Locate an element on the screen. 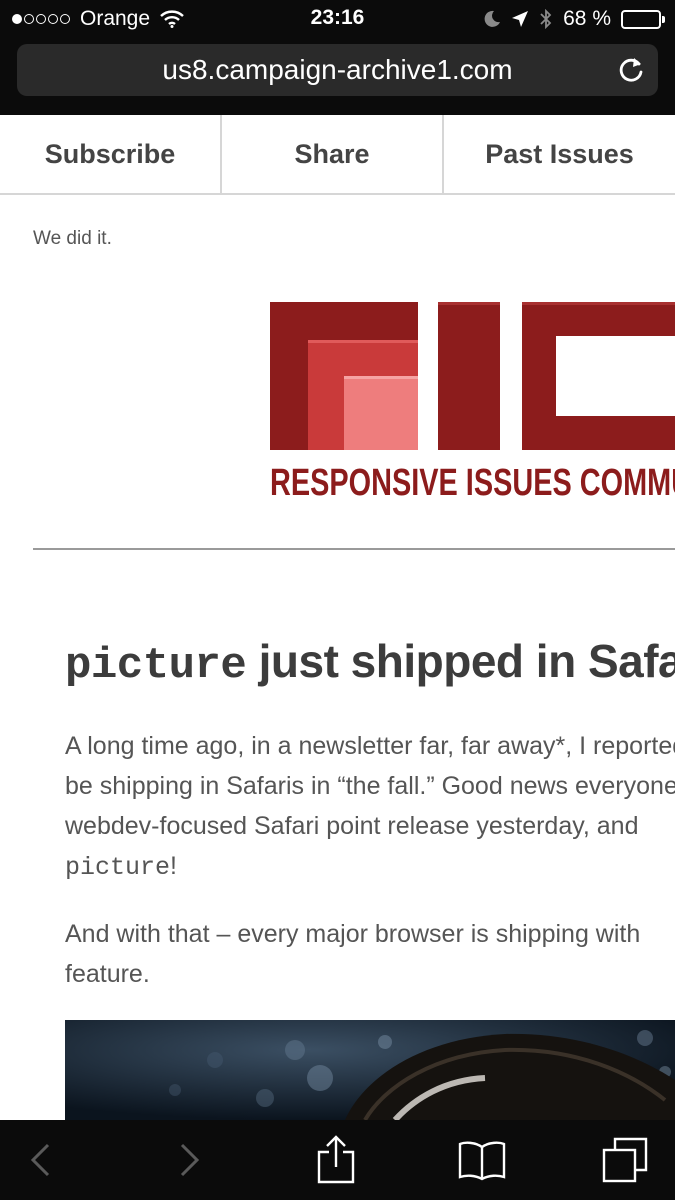  bookmarks-icon is located at coordinates (482, 1160).